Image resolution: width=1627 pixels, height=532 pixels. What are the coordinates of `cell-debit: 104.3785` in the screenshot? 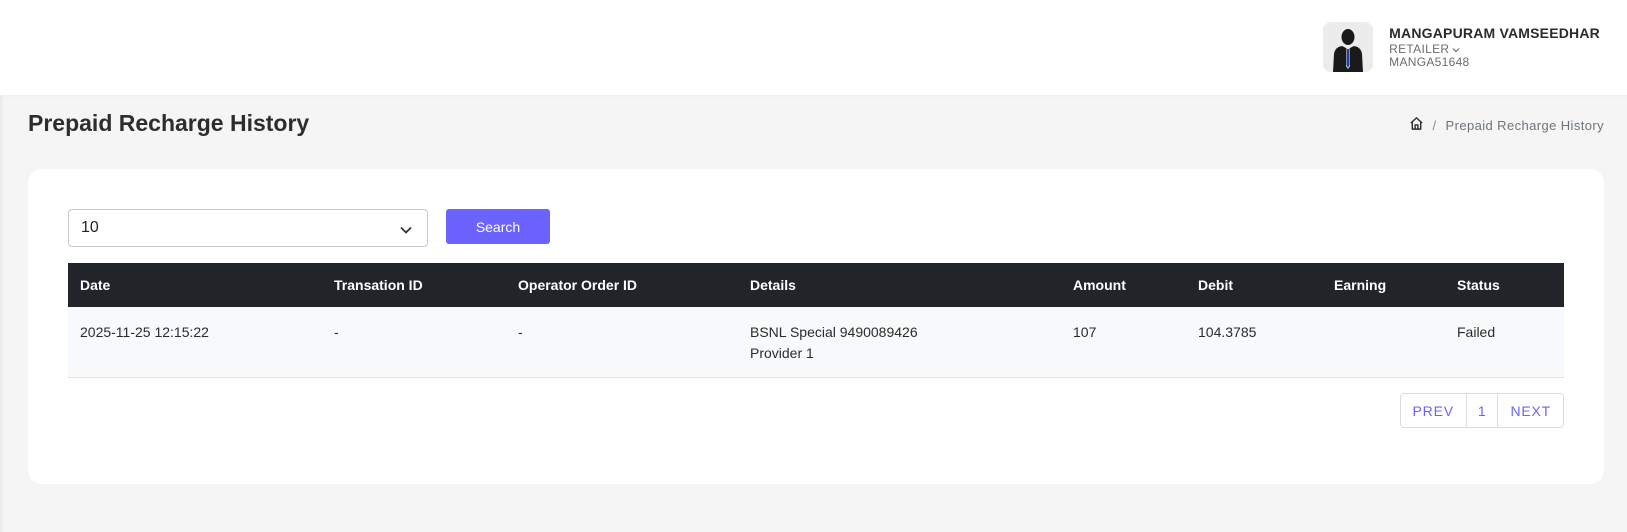 It's located at (1227, 332).